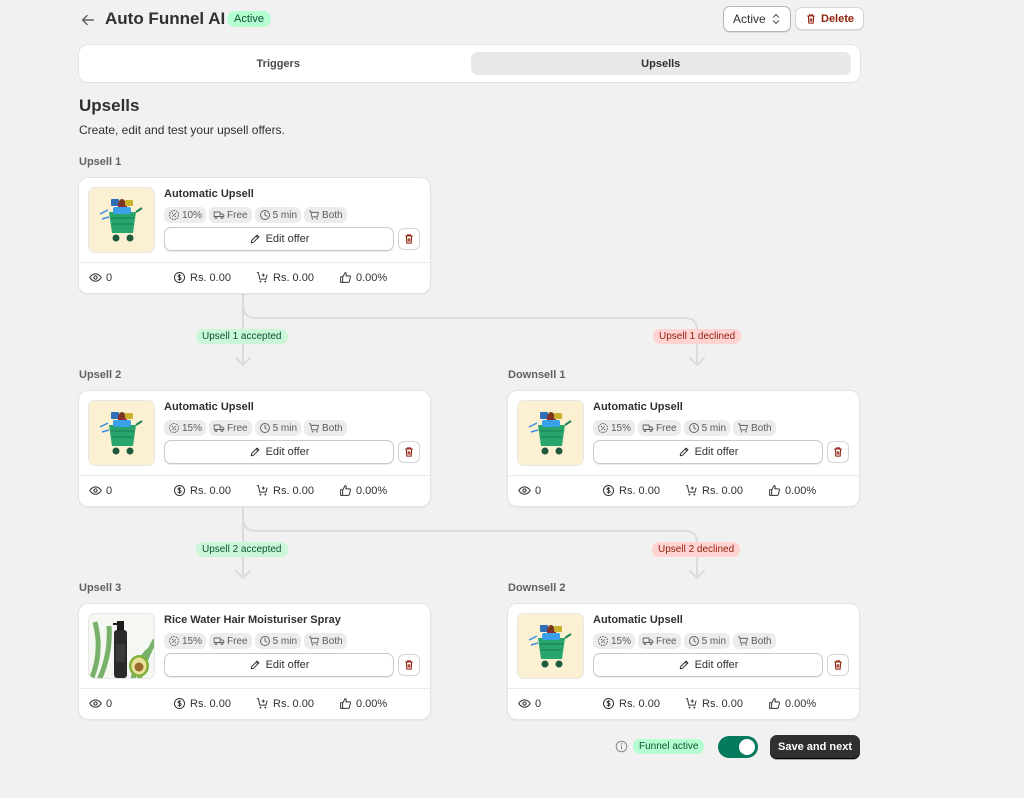  What do you see at coordinates (278, 63) in the screenshot?
I see `tab-triggers: Triggers` at bounding box center [278, 63].